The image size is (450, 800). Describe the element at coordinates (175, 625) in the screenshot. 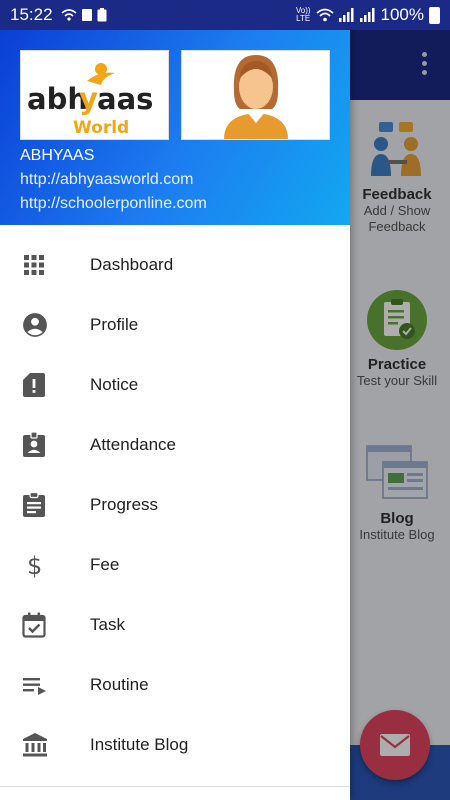

I see `menu-item-task: Task` at that location.